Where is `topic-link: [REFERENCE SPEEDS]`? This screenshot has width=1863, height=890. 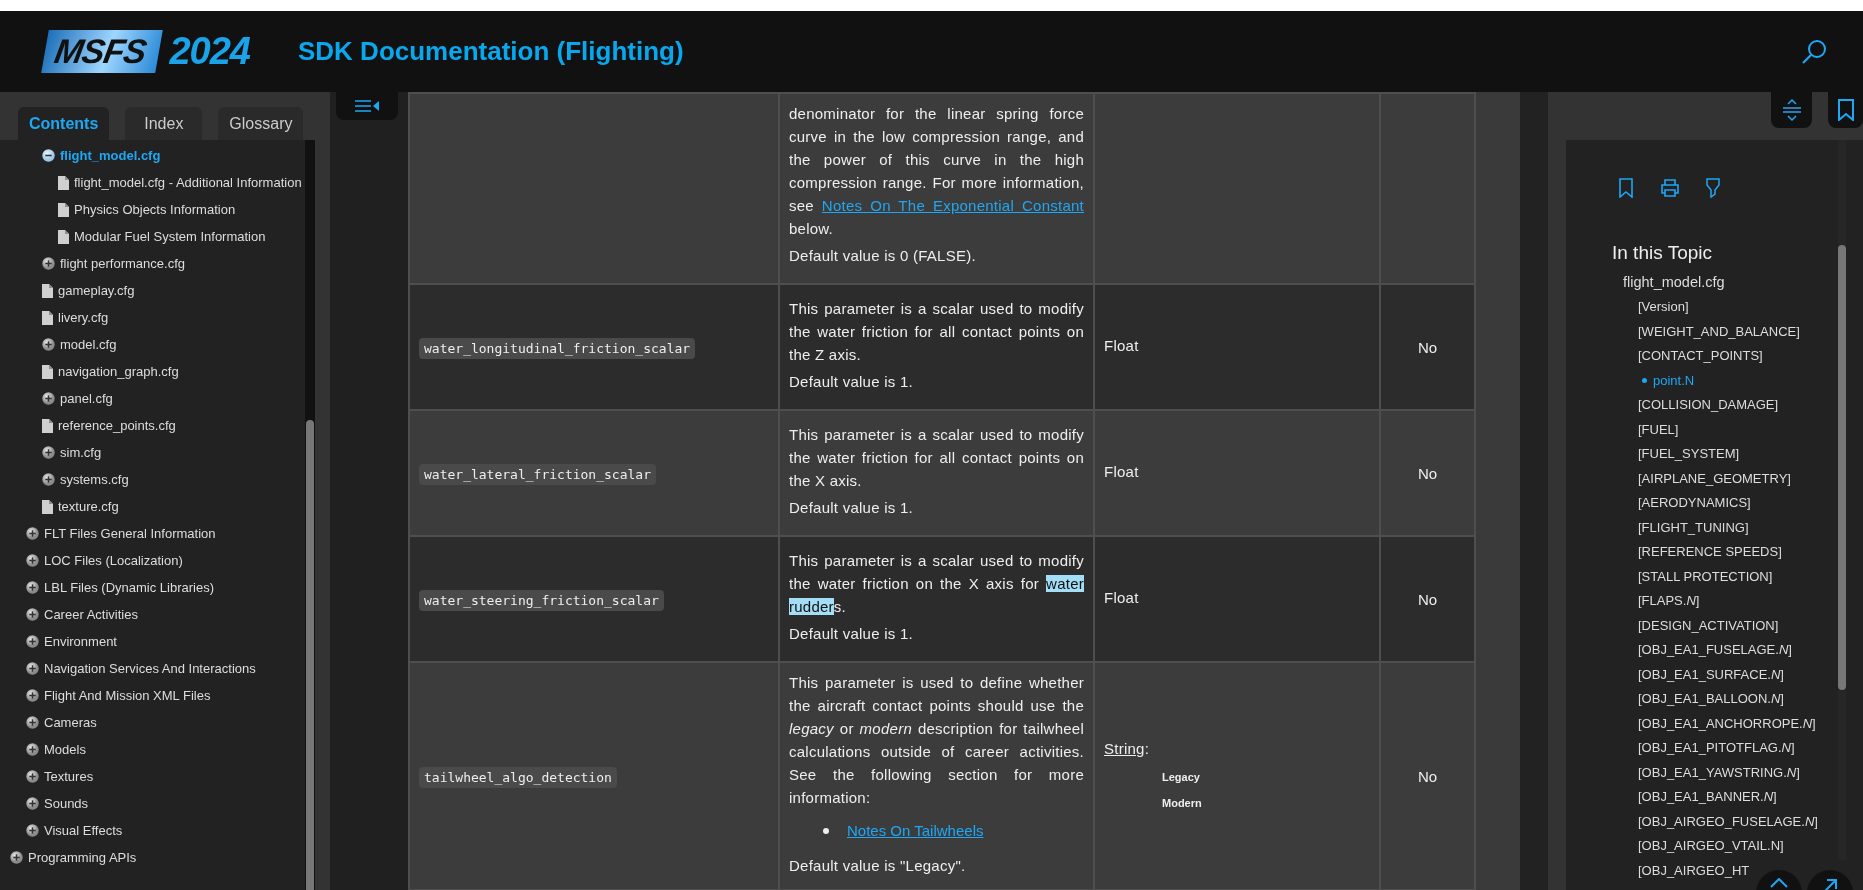 topic-link: [REFERENCE SPEEDS] is located at coordinates (1710, 551).